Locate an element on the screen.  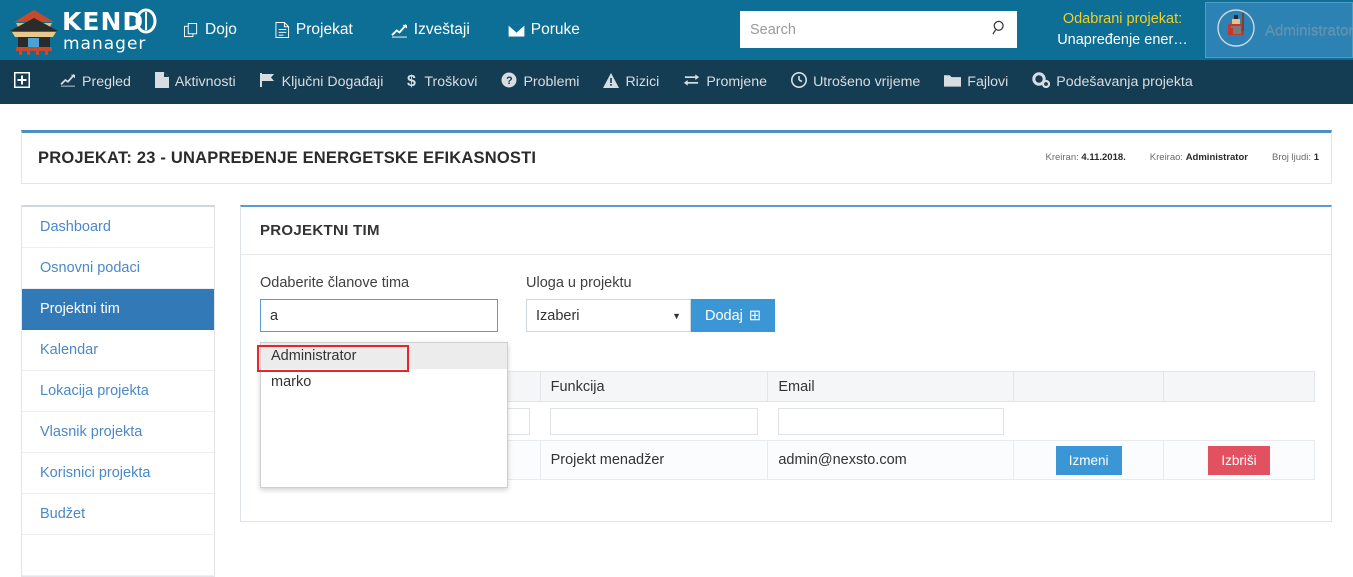
envelope-icon is located at coordinates (516, 30).